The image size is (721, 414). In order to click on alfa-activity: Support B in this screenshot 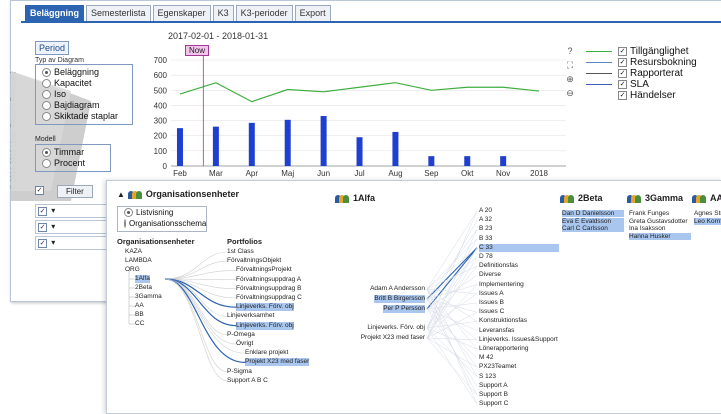, I will do `click(493, 395)`.